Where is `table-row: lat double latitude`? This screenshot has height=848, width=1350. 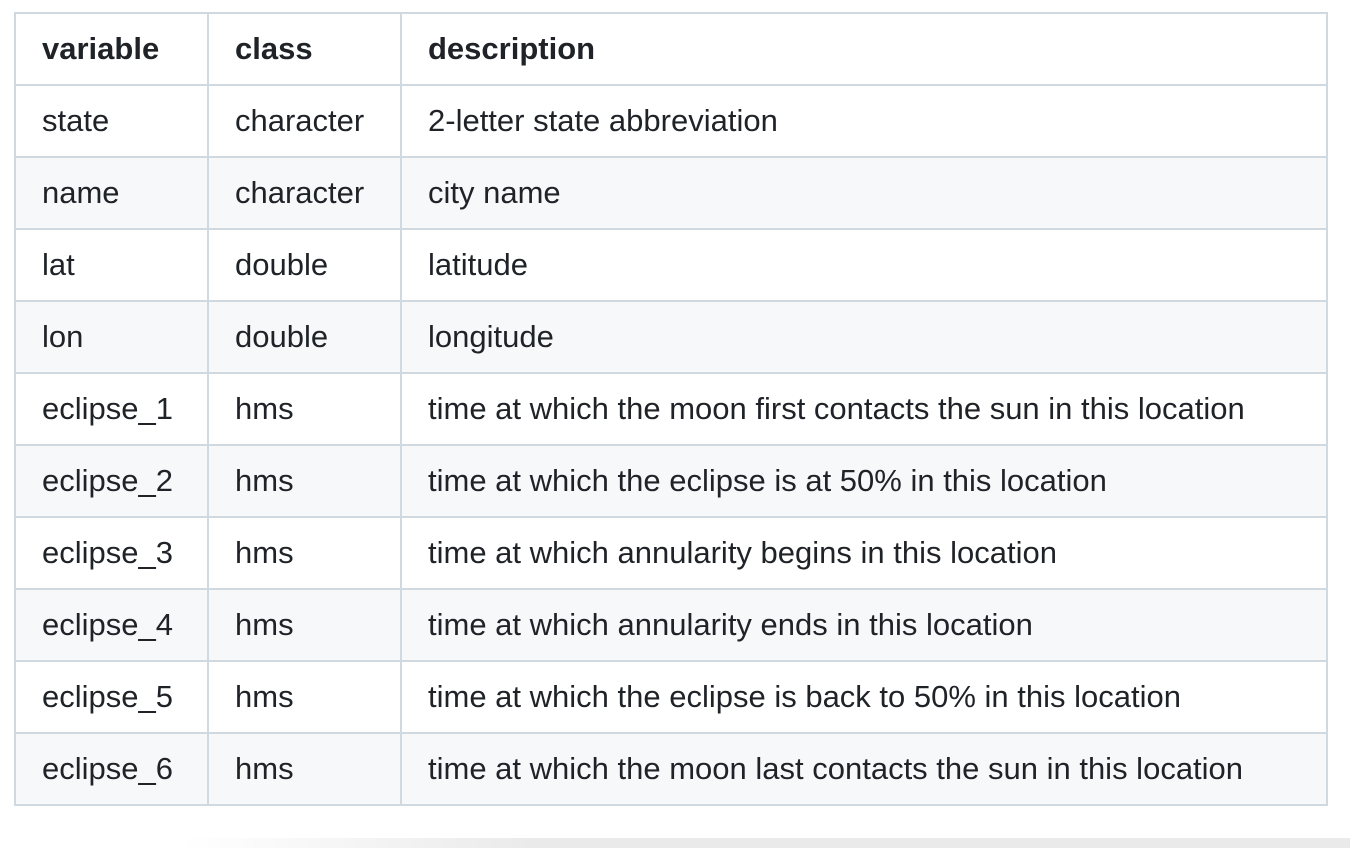 table-row: lat double latitude is located at coordinates (671, 265).